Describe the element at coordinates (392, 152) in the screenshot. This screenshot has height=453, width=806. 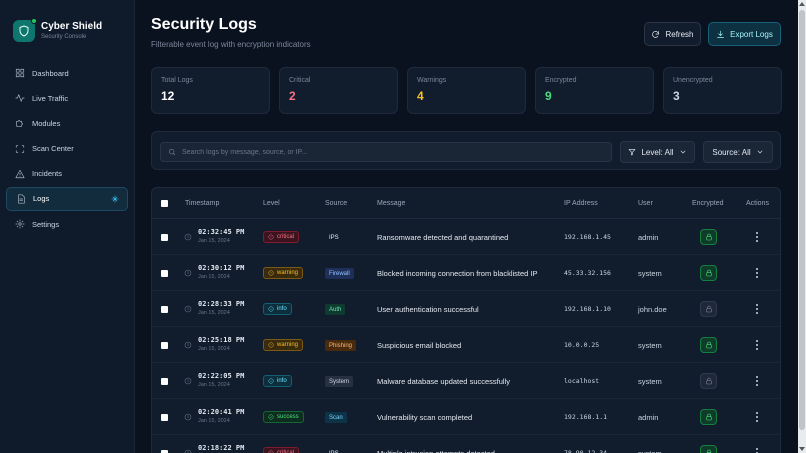
I see `search-input` at that location.